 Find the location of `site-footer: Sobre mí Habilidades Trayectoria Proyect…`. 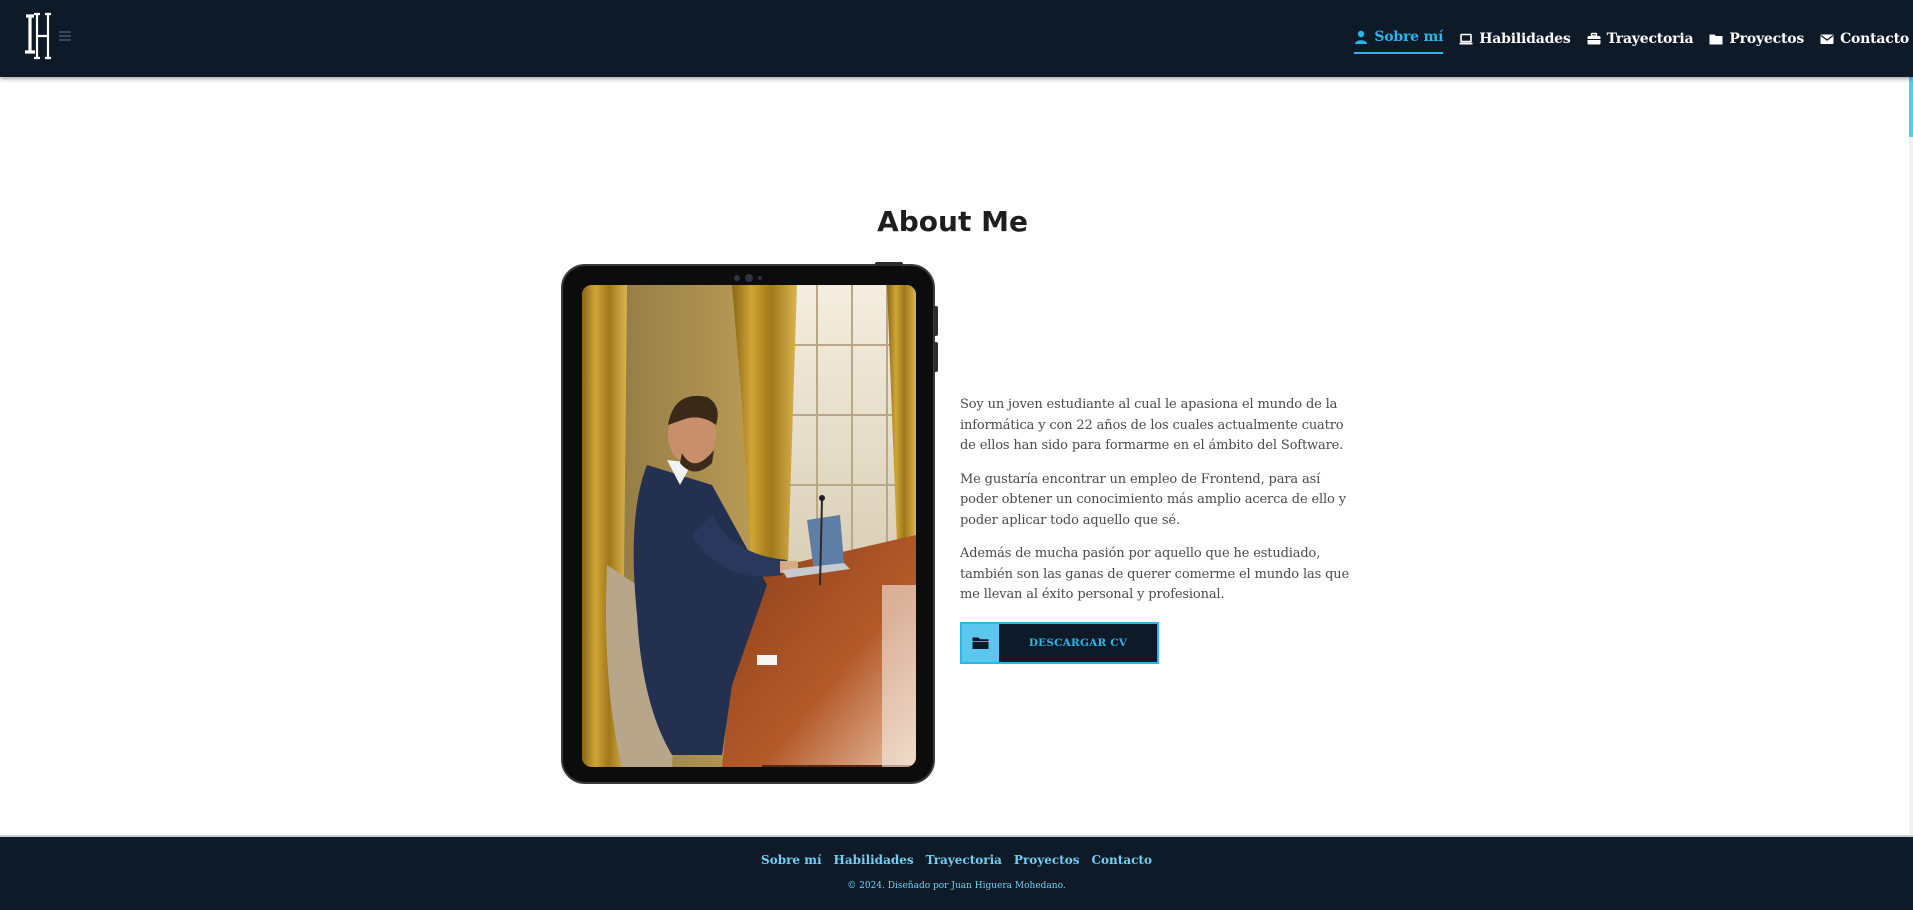

site-footer: Sobre mí Habilidades Trayectoria Proyect… is located at coordinates (956, 872).